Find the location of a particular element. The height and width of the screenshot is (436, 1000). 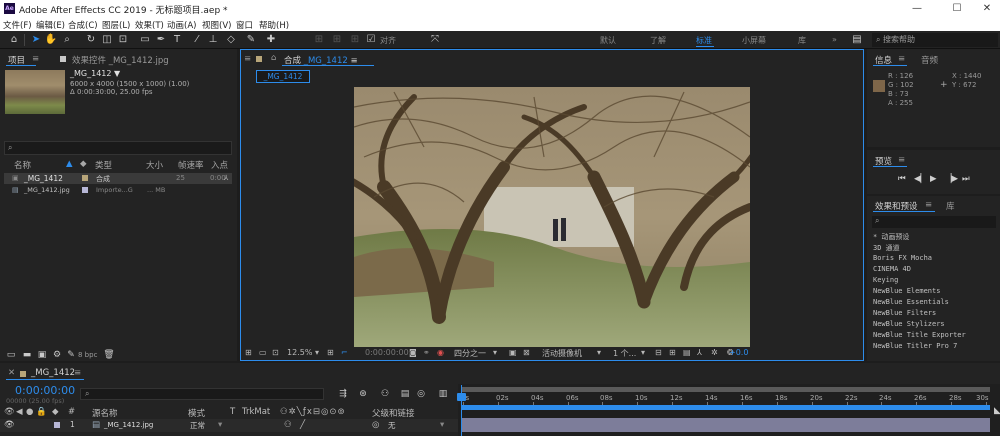

workspace-overflow-icon: » is located at coordinates (834, 39).